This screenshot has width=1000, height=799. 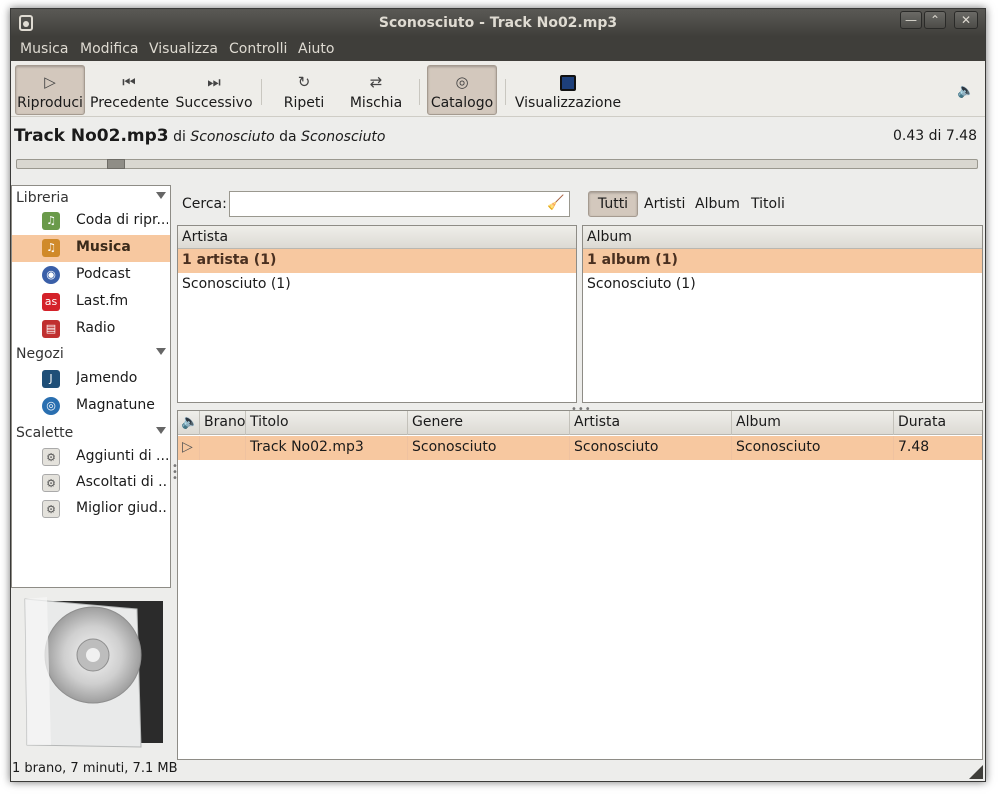 I want to click on catalog-icon: ◎, so click(x=462, y=82).